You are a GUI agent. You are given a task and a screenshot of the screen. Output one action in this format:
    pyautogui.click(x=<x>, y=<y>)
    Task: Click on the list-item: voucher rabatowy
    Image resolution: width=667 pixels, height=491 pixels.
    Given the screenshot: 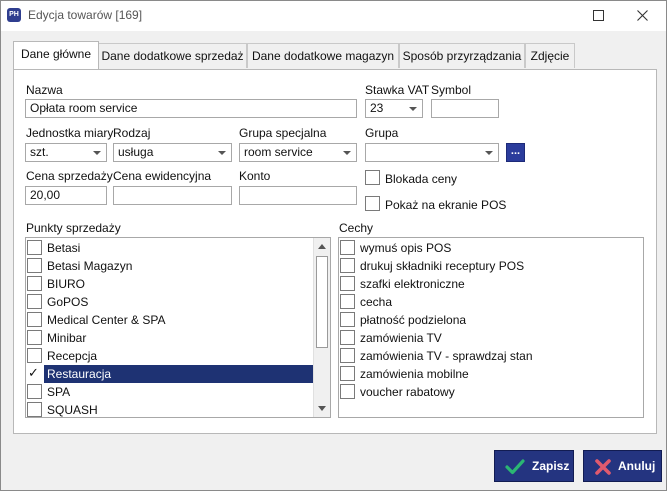 What is the action you would take?
    pyautogui.click(x=491, y=392)
    